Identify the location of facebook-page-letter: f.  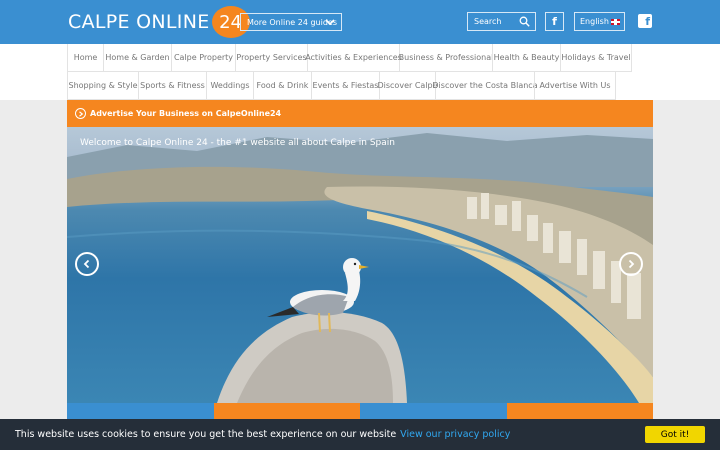
(647, 21).